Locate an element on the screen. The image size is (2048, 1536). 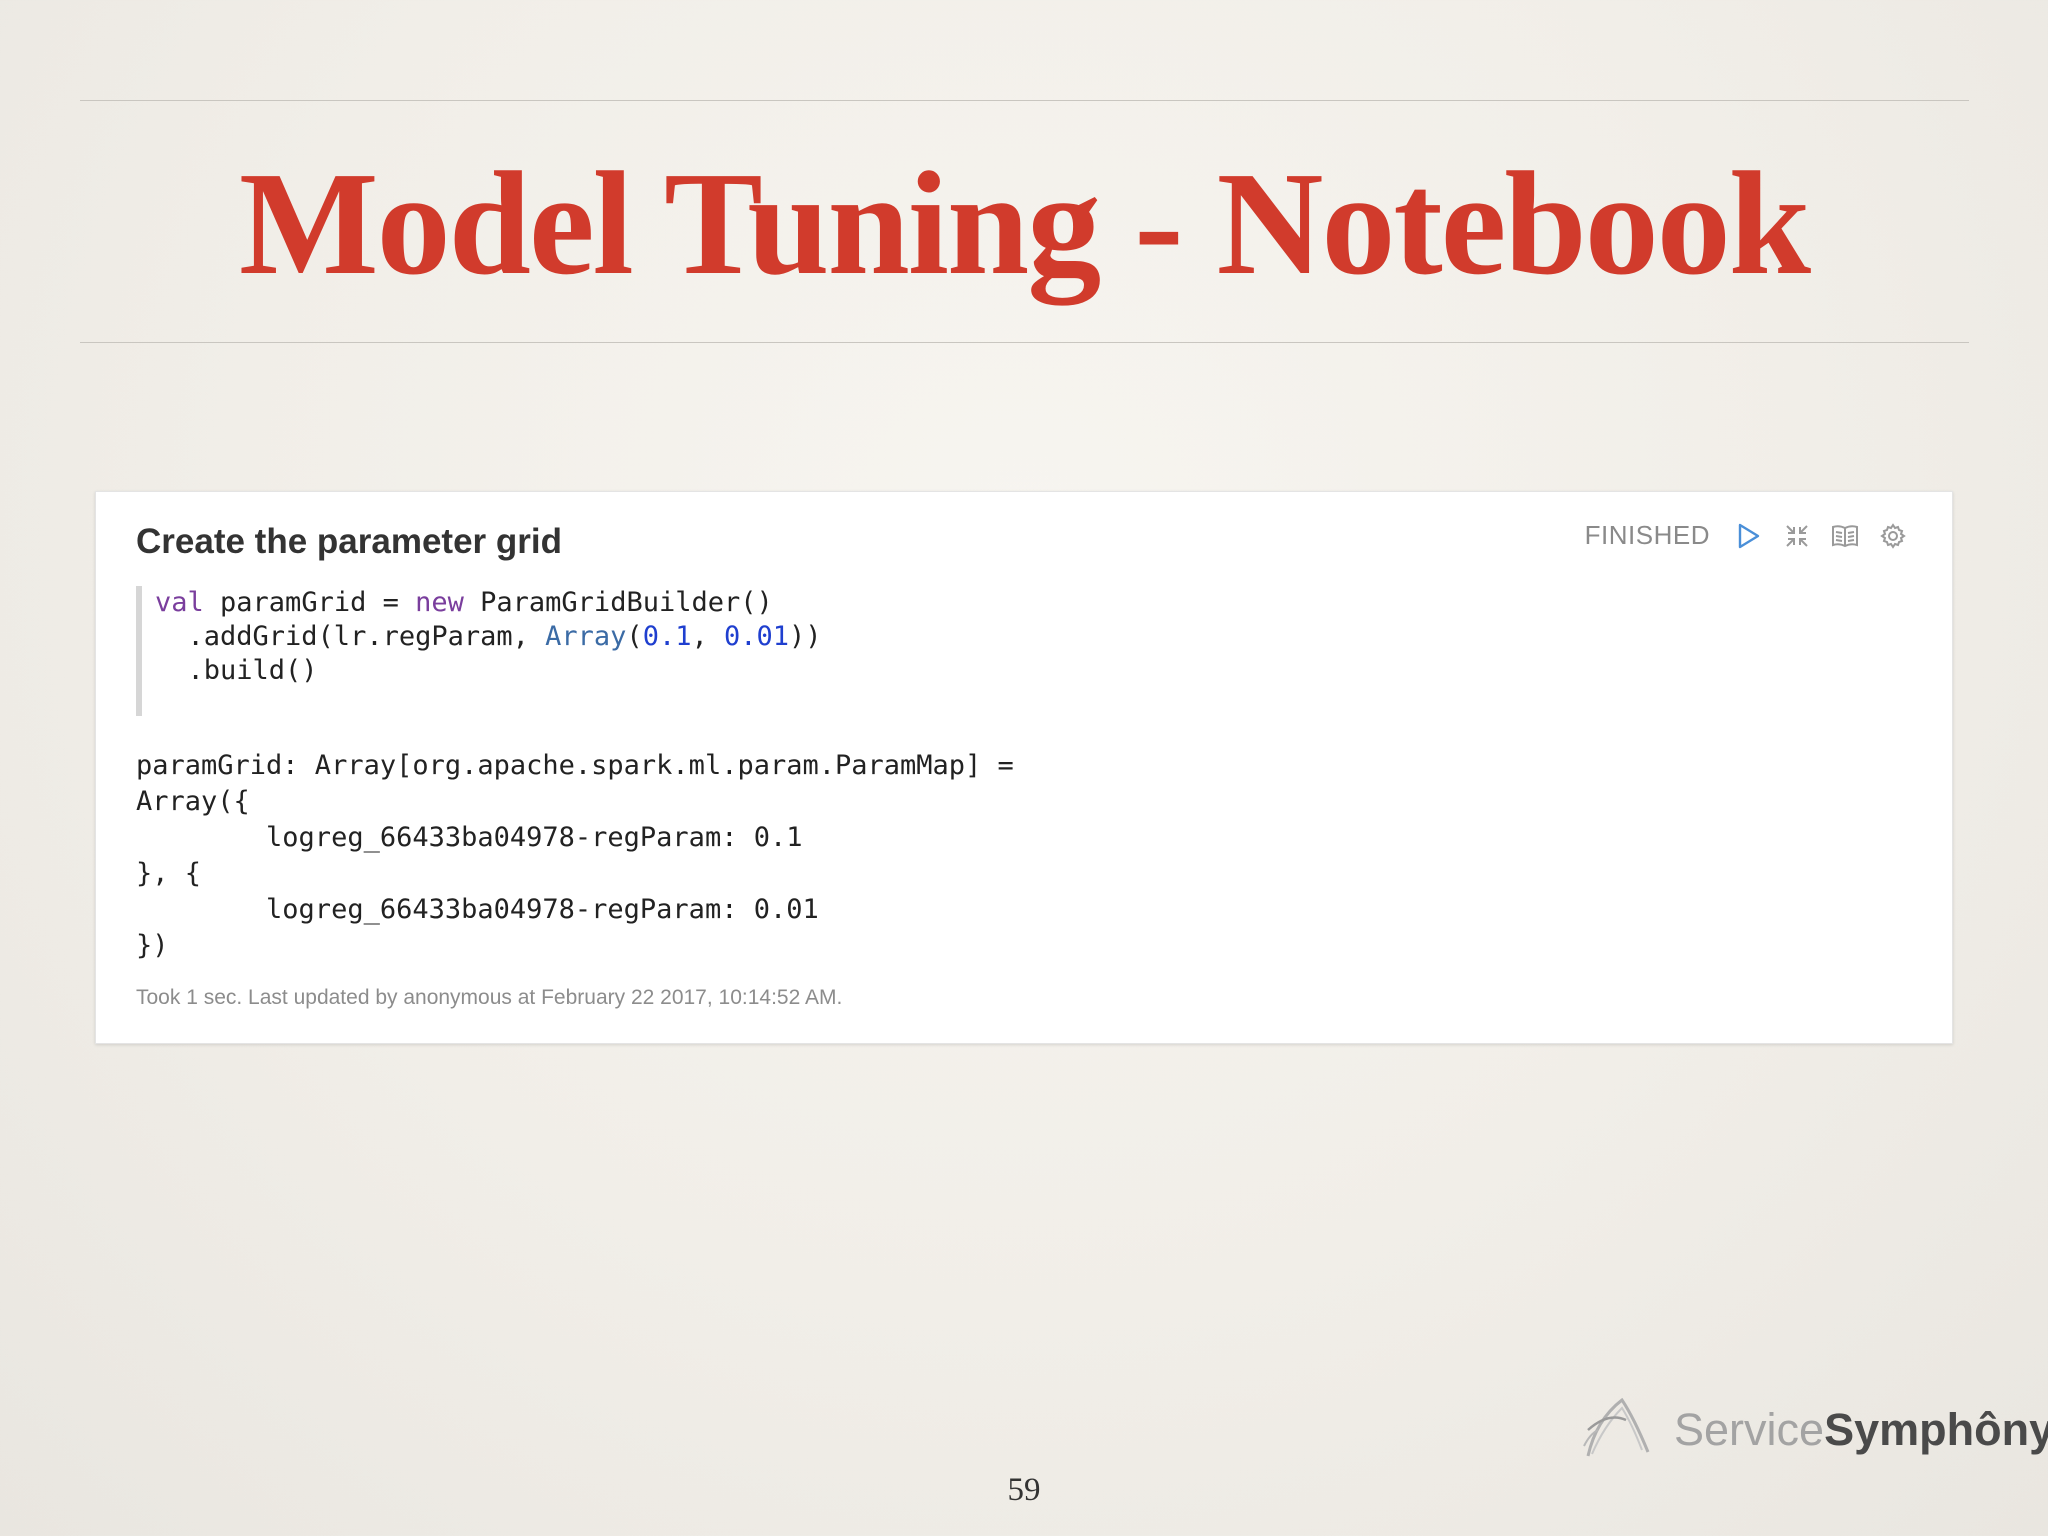
code-type: Array is located at coordinates (586, 636).